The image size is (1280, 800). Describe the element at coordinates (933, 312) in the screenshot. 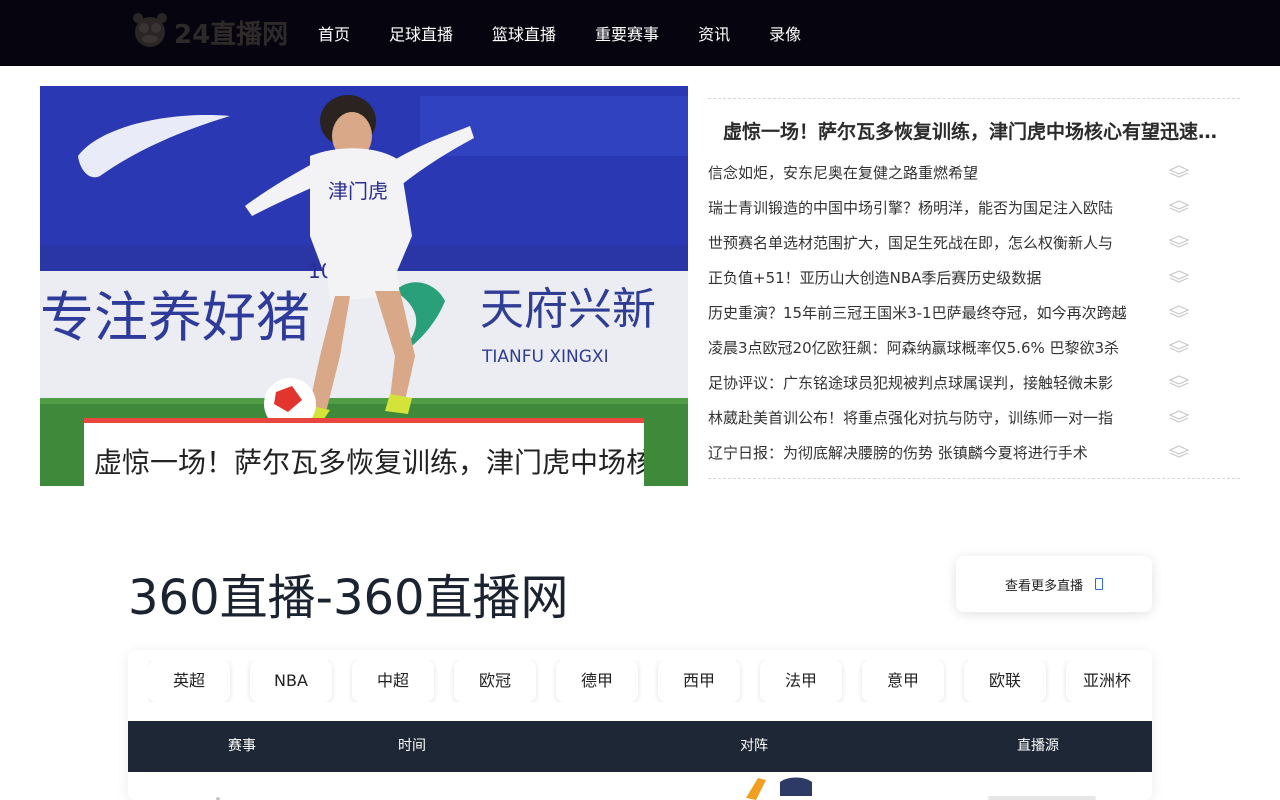

I see `news-item-title: 历史重演？15年前三冠王国米3-1巴萨最终夺冠，如今再次跨越` at that location.